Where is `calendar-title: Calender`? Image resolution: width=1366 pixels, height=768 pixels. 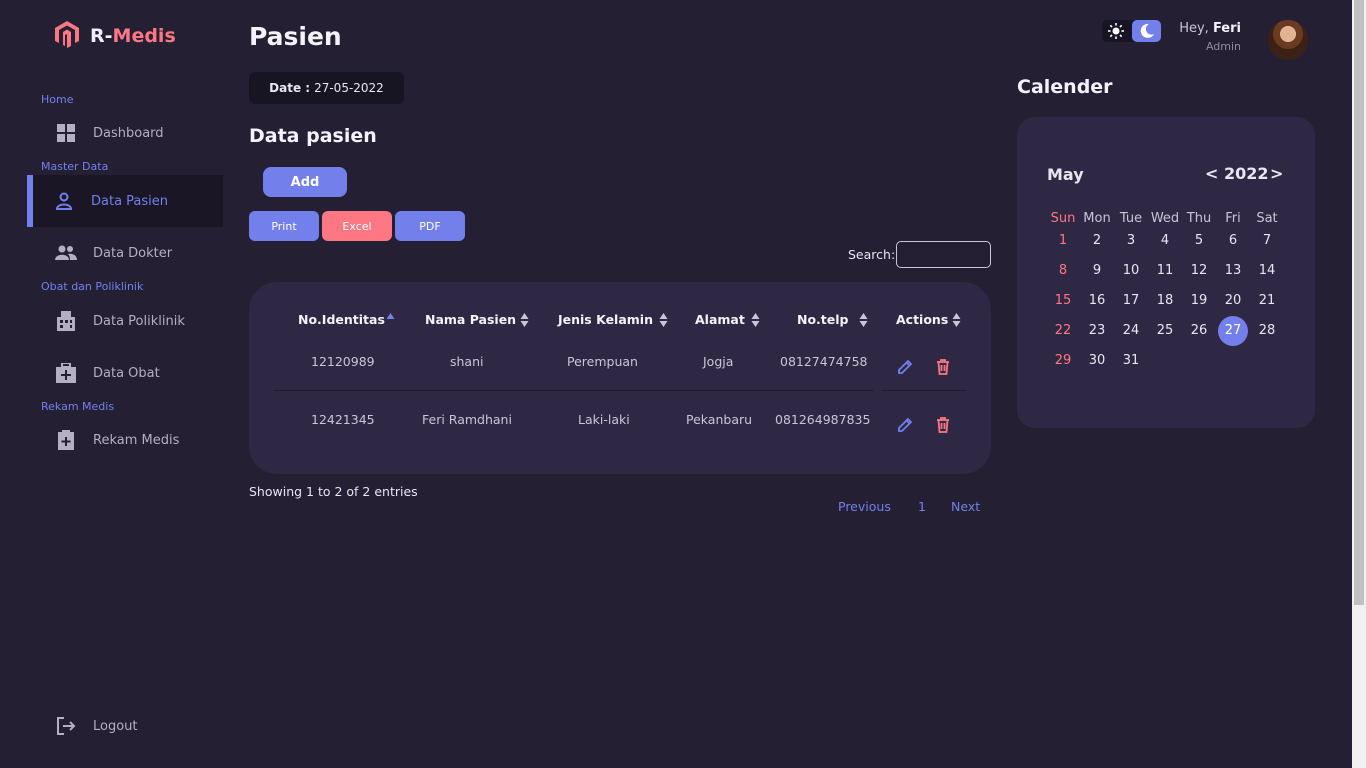 calendar-title: Calender is located at coordinates (1065, 87).